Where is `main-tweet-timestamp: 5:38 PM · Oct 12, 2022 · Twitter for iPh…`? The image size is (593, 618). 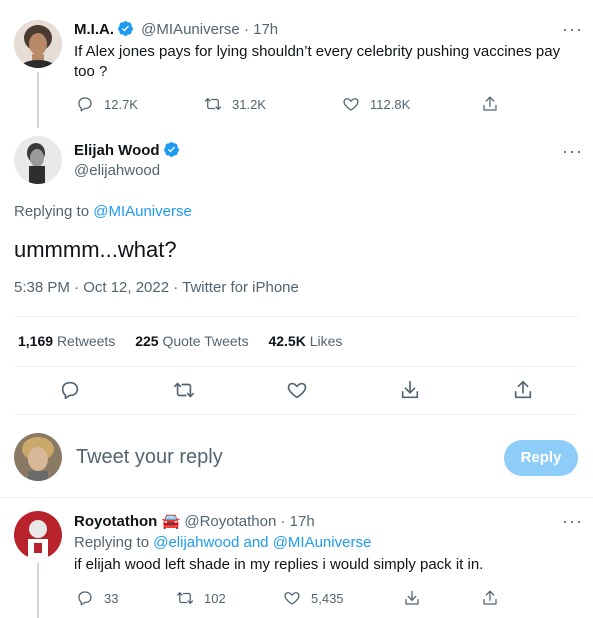
main-tweet-timestamp: 5:38 PM · Oct 12, 2022 · Twitter for iPh… is located at coordinates (156, 287).